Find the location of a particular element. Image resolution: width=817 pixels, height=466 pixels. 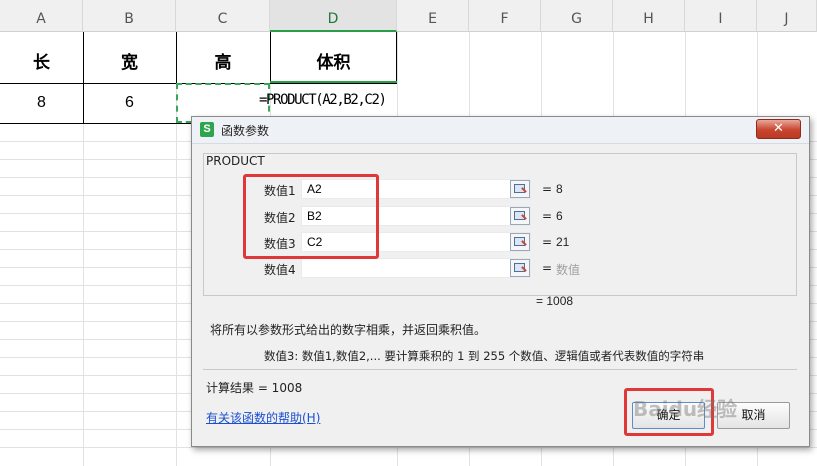

arg4-collapse-button is located at coordinates (520, 268).